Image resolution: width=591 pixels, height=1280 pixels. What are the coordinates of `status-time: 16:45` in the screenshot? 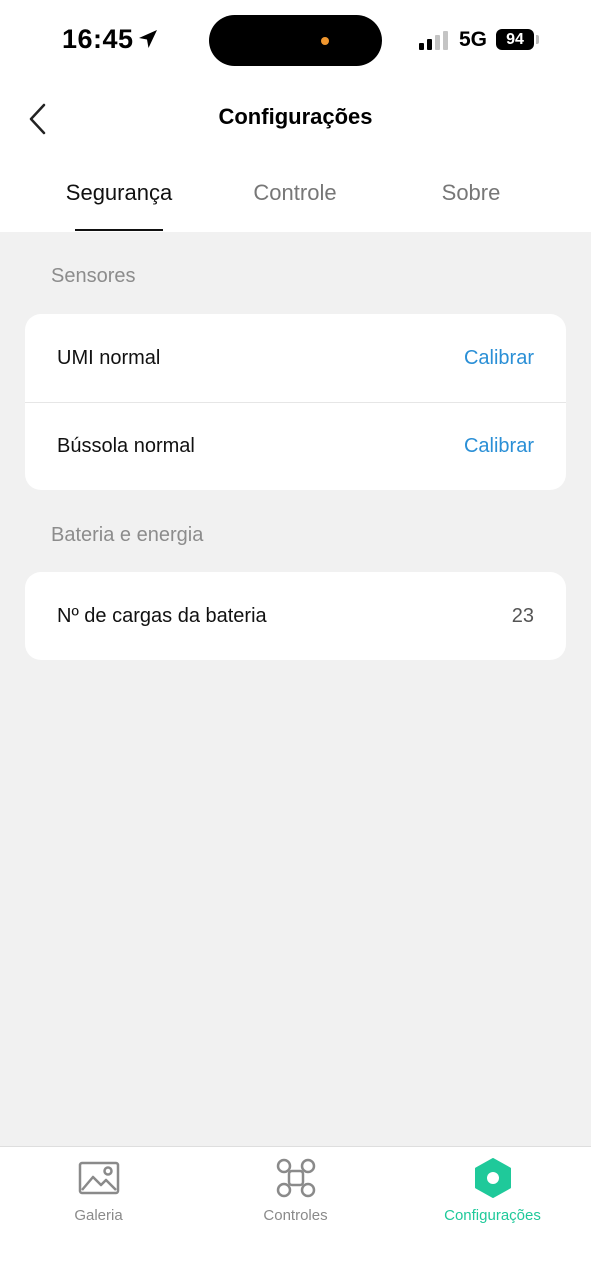 It's located at (98, 39).